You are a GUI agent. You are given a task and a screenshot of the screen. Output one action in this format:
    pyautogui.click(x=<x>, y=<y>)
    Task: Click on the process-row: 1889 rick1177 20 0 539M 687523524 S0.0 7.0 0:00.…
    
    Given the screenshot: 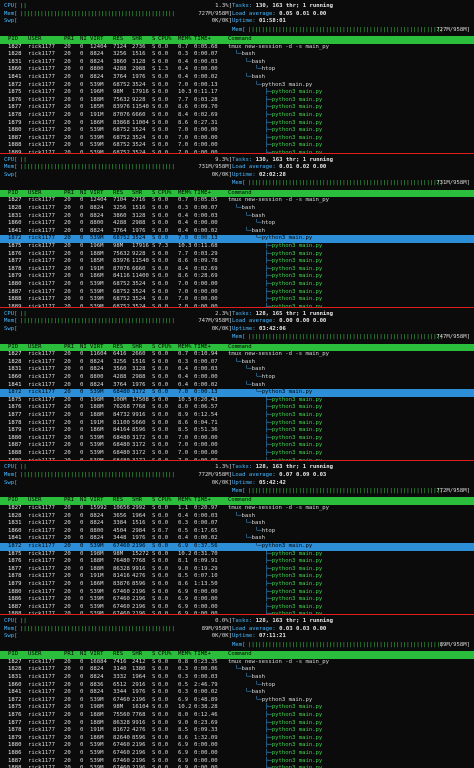 What is the action you would take?
    pyautogui.click(x=237, y=151)
    